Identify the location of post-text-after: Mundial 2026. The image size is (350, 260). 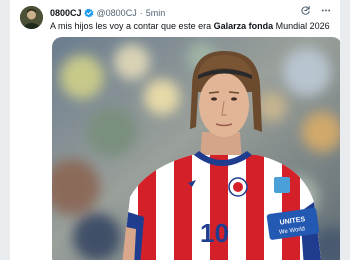
(301, 26).